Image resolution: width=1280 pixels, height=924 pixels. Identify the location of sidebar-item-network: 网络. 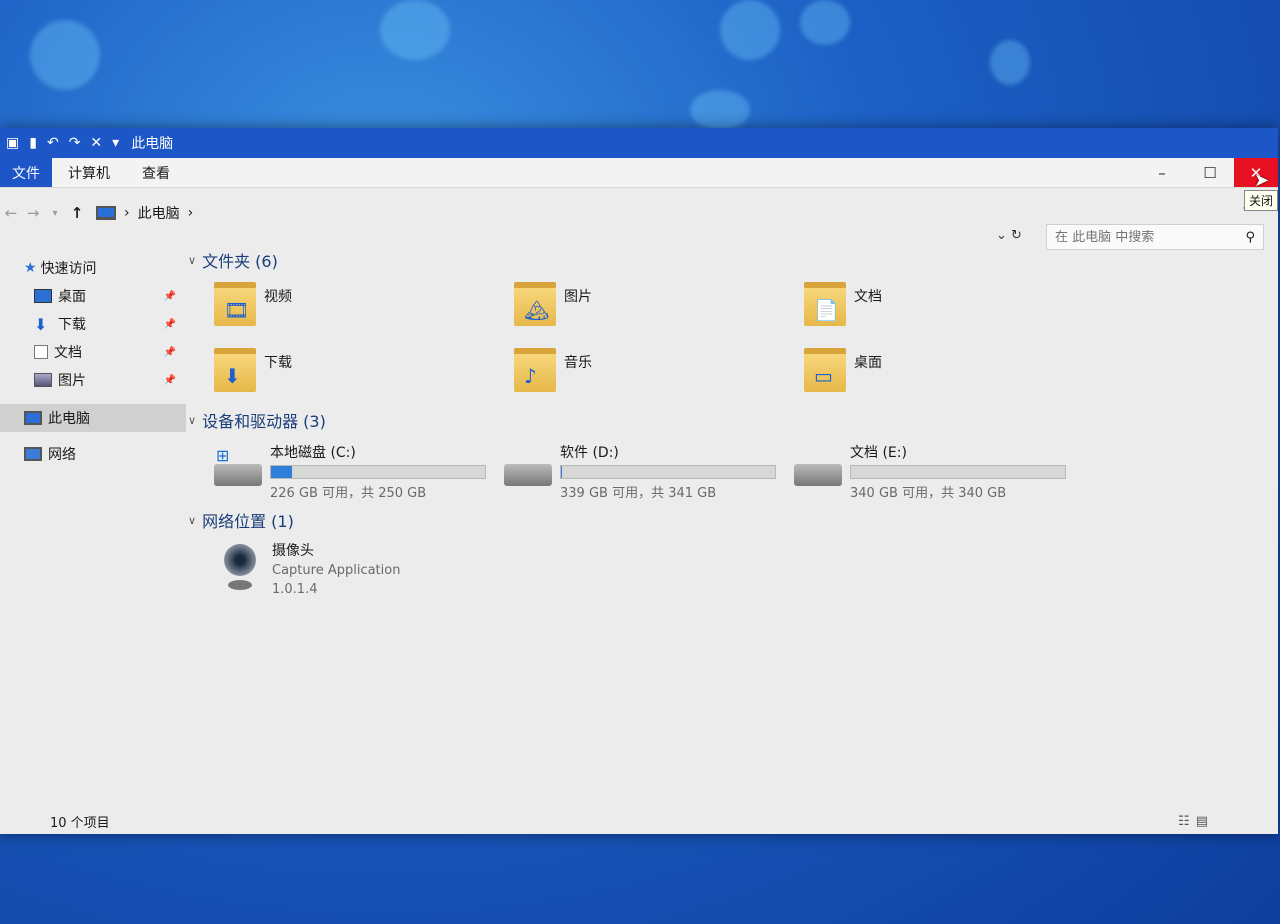
(93, 454).